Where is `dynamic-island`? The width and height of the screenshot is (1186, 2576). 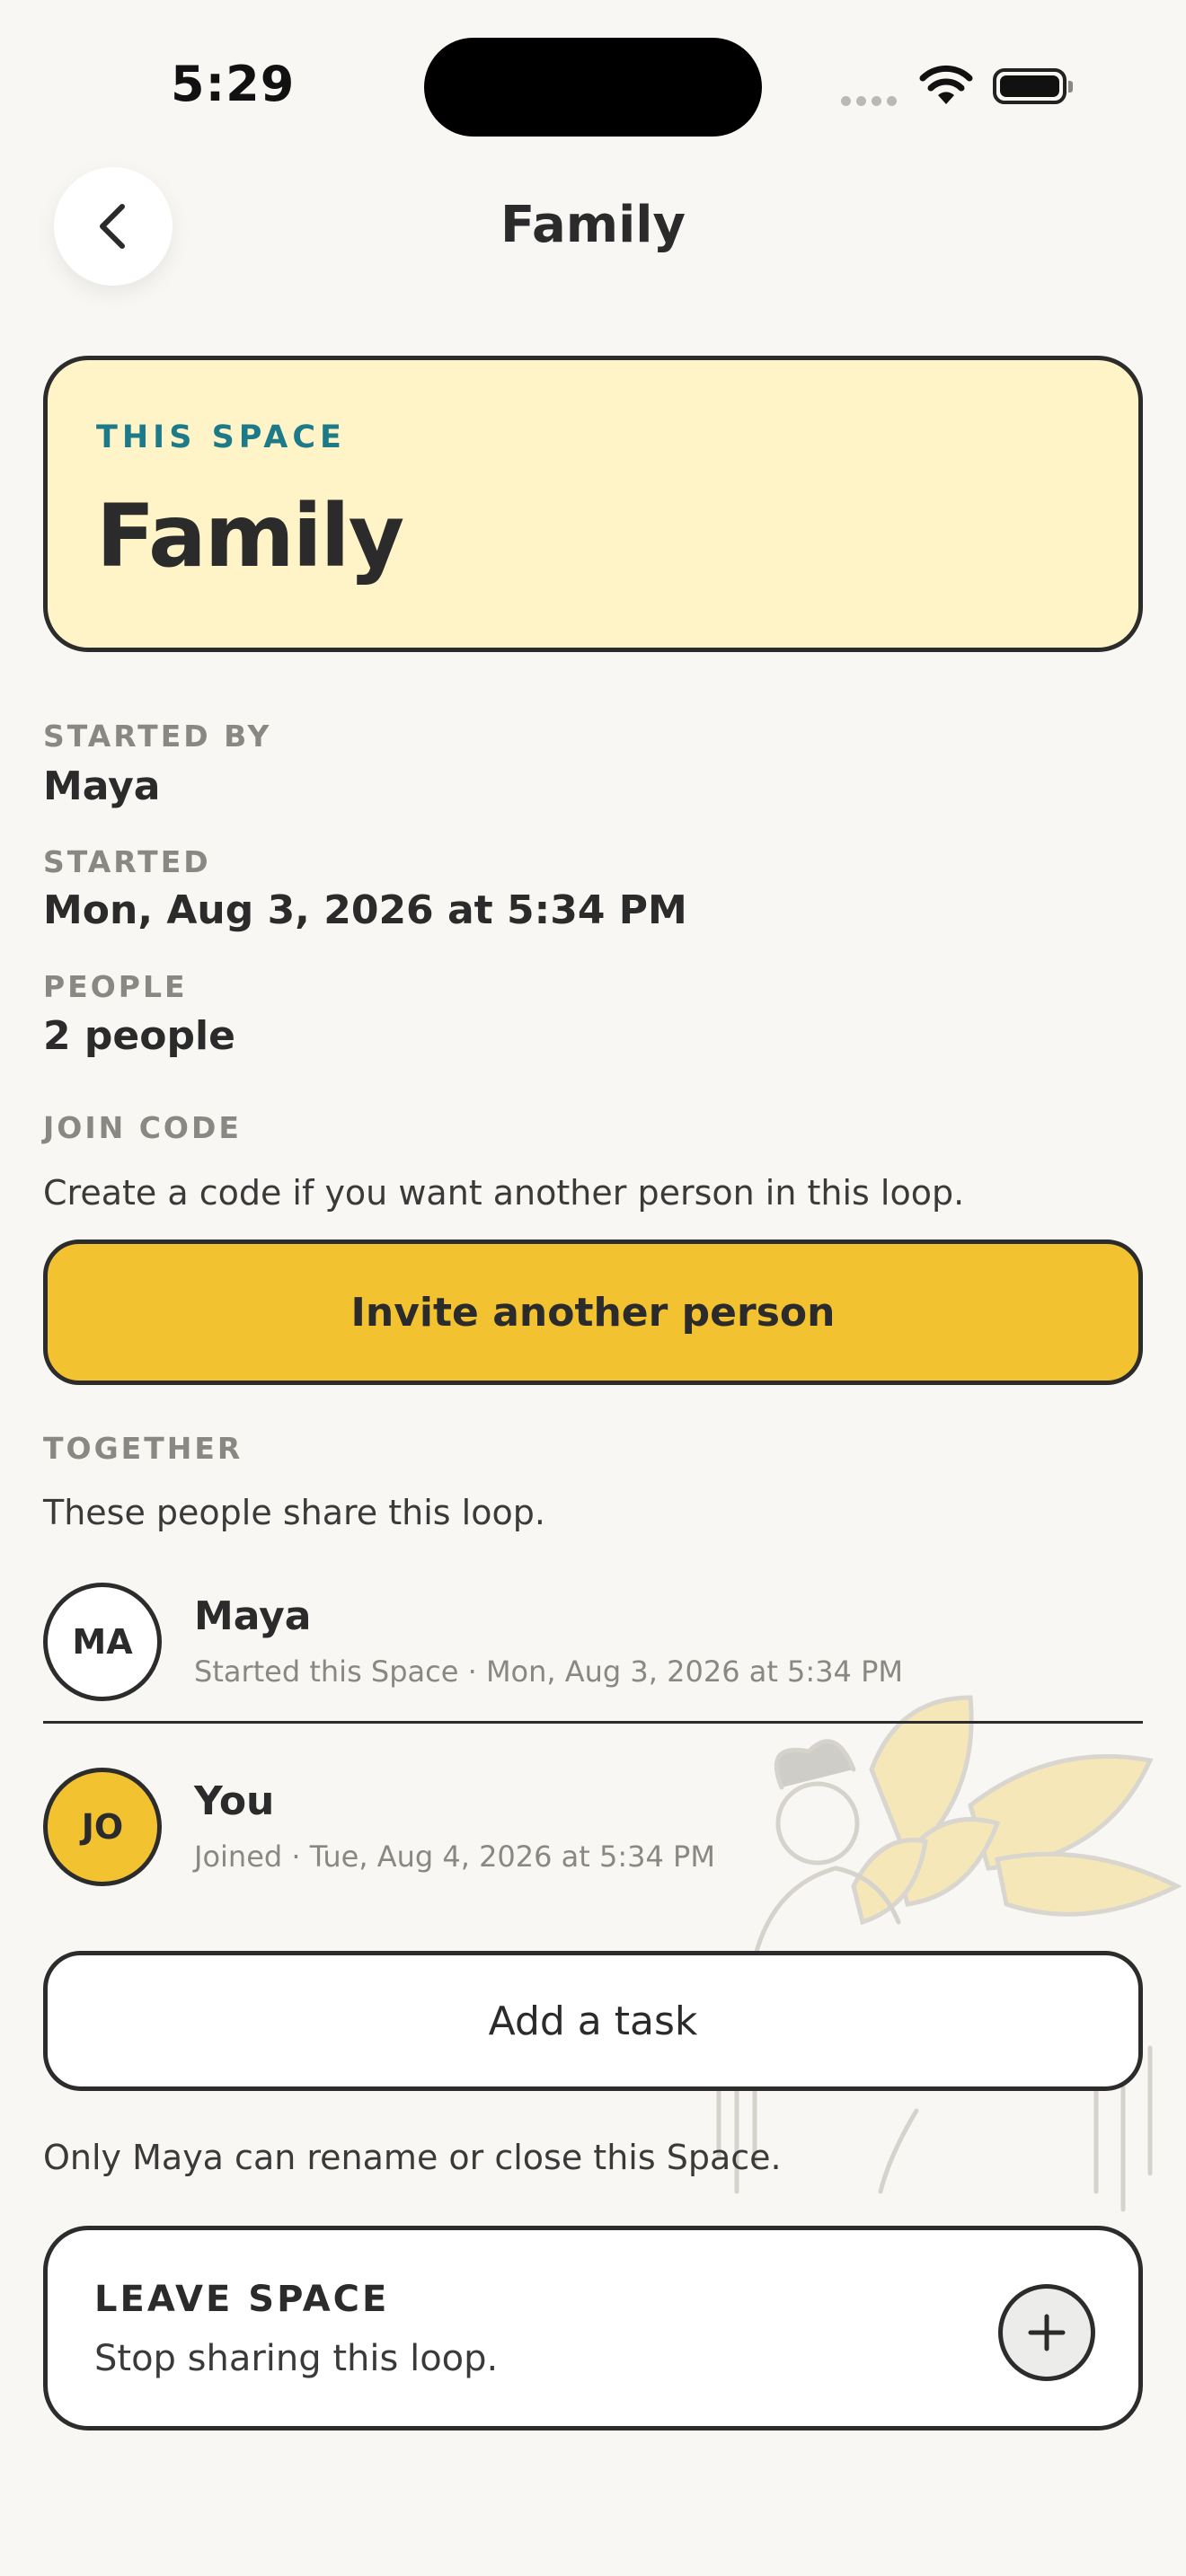 dynamic-island is located at coordinates (593, 87).